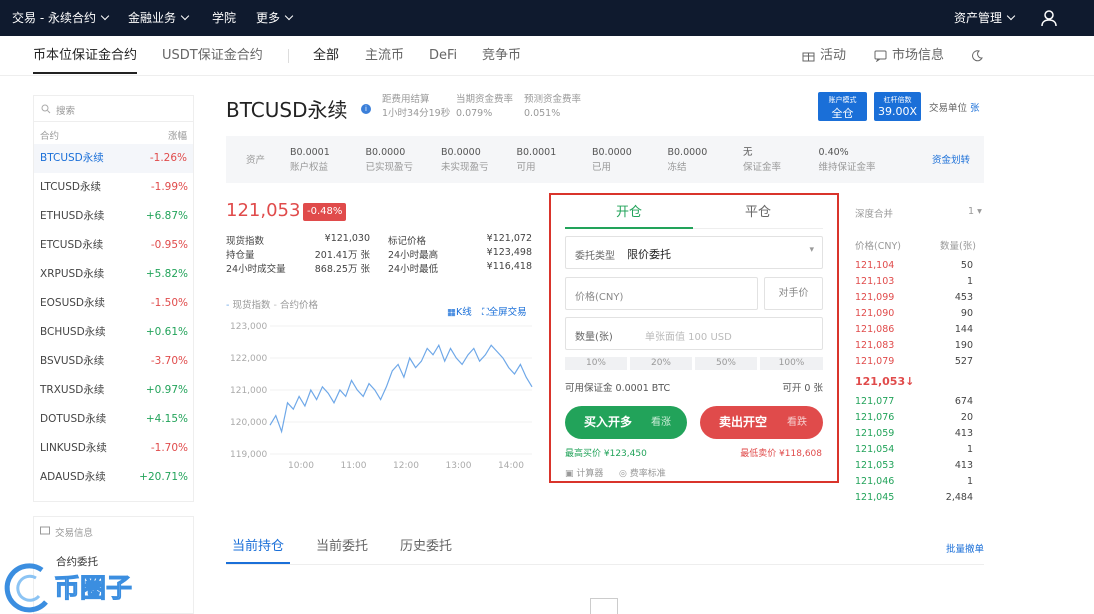 This screenshot has width=1094, height=614. What do you see at coordinates (791, 363) in the screenshot?
I see `percent-100-button: 100%` at bounding box center [791, 363].